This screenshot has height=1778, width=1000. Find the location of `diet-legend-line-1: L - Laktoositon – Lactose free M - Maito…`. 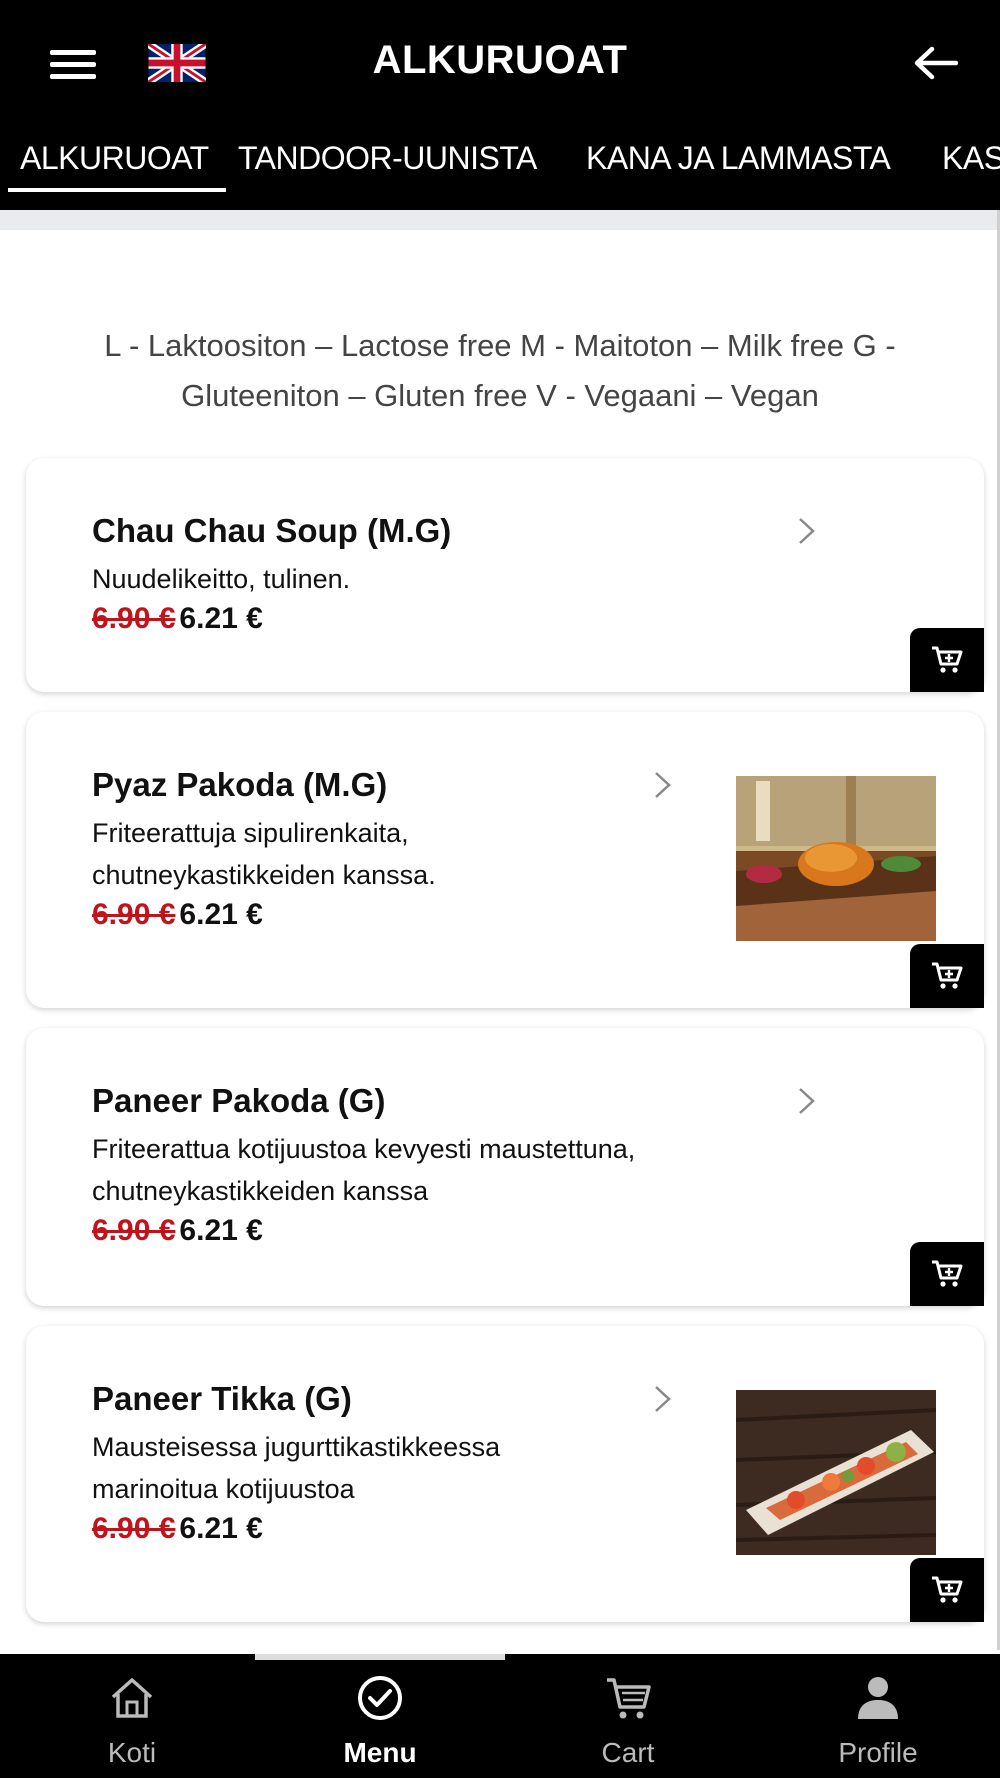

diet-legend-line-1: L - Laktoositon – Lactose free M - Maito… is located at coordinates (500, 345).